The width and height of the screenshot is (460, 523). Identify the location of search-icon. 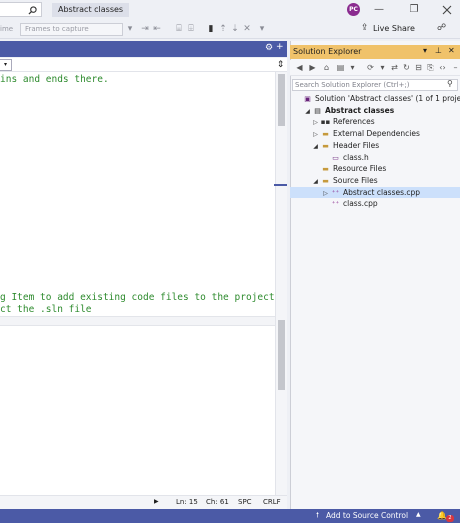
(32, 10).